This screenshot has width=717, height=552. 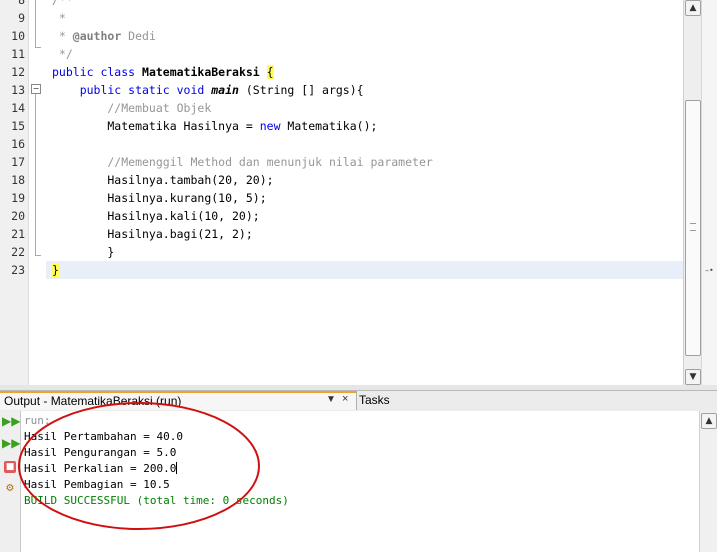 What do you see at coordinates (10, 489) in the screenshot?
I see `settings-icon: ⚙` at bounding box center [10, 489].